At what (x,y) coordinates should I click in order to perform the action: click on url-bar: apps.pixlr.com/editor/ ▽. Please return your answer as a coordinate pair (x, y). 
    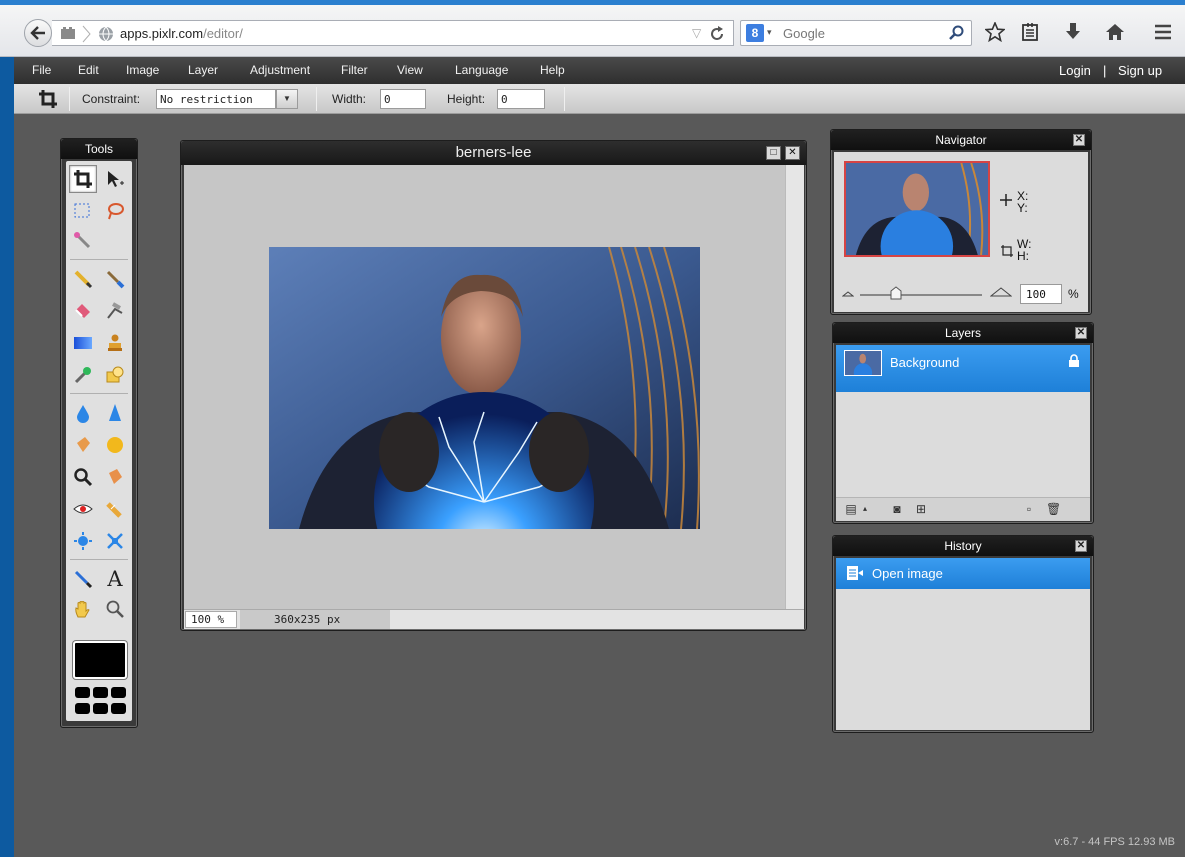
    Looking at the image, I should click on (393, 33).